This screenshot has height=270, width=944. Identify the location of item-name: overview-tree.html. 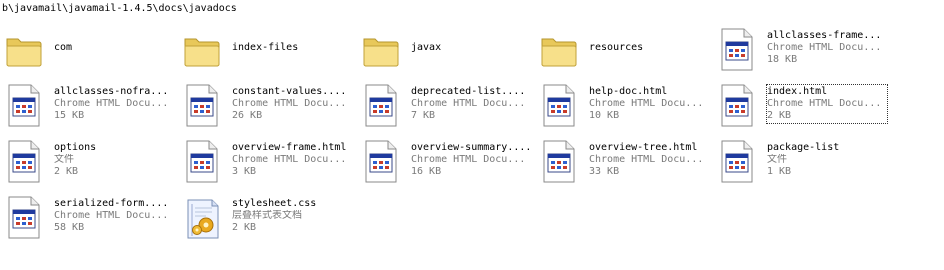
(643, 147).